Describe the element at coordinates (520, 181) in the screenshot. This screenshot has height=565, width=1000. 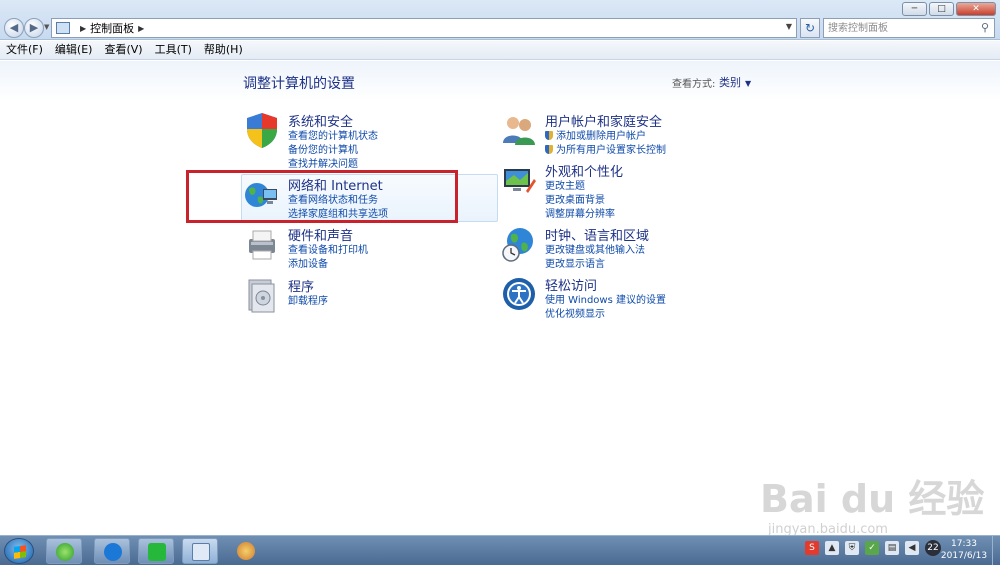
I see `appearance-icon` at that location.